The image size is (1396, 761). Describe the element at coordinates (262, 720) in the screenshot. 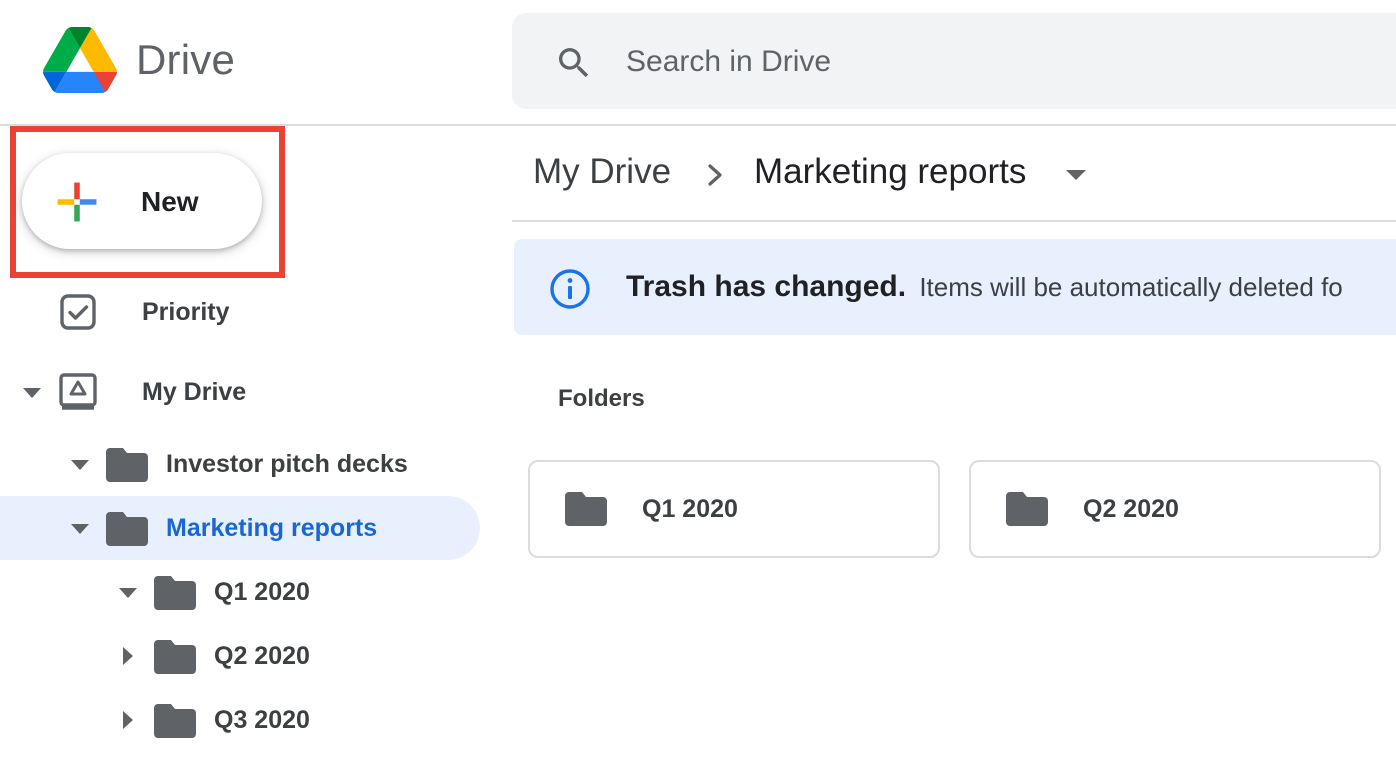

I see `tree-item-label: Q3 2020` at that location.